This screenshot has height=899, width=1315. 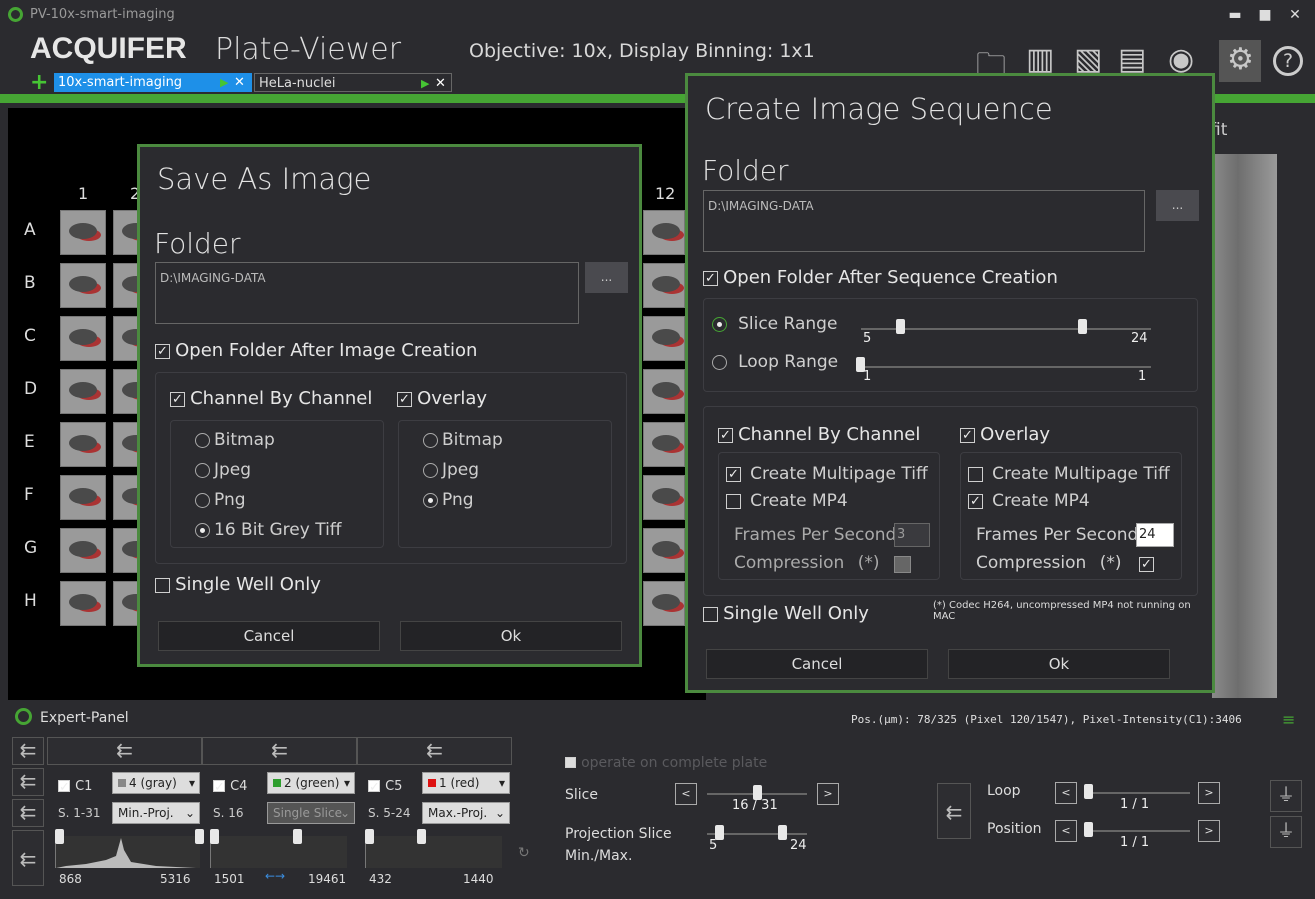 What do you see at coordinates (433, 852) in the screenshot?
I see `histogram` at bounding box center [433, 852].